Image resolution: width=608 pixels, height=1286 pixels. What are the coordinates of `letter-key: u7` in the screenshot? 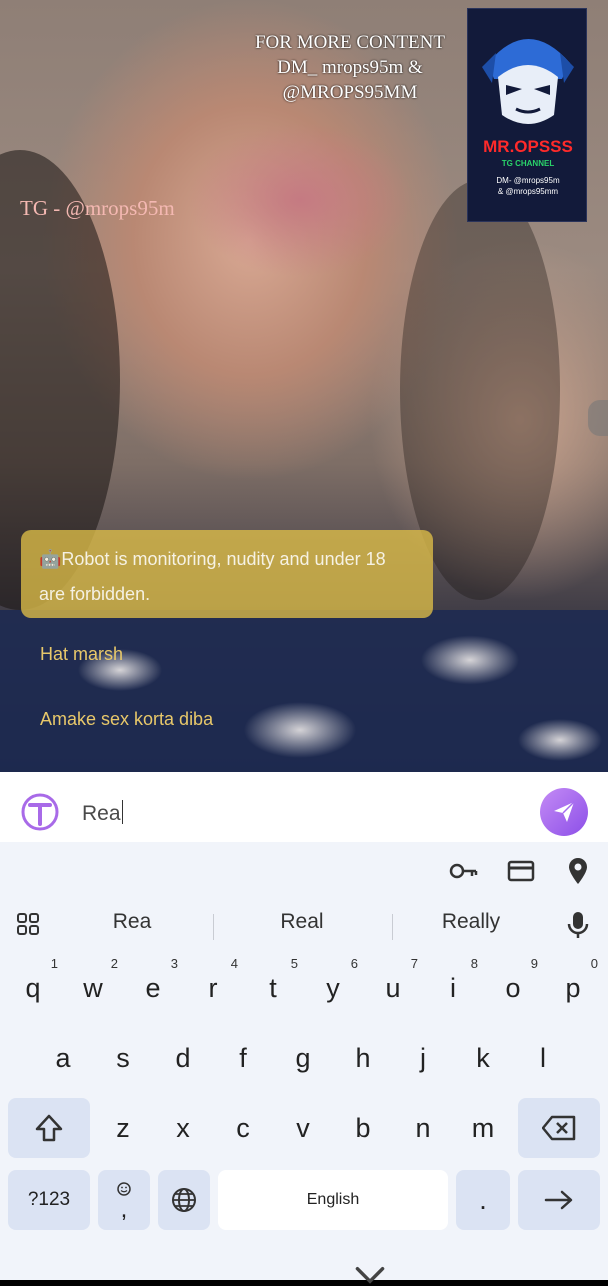 It's located at (393, 987).